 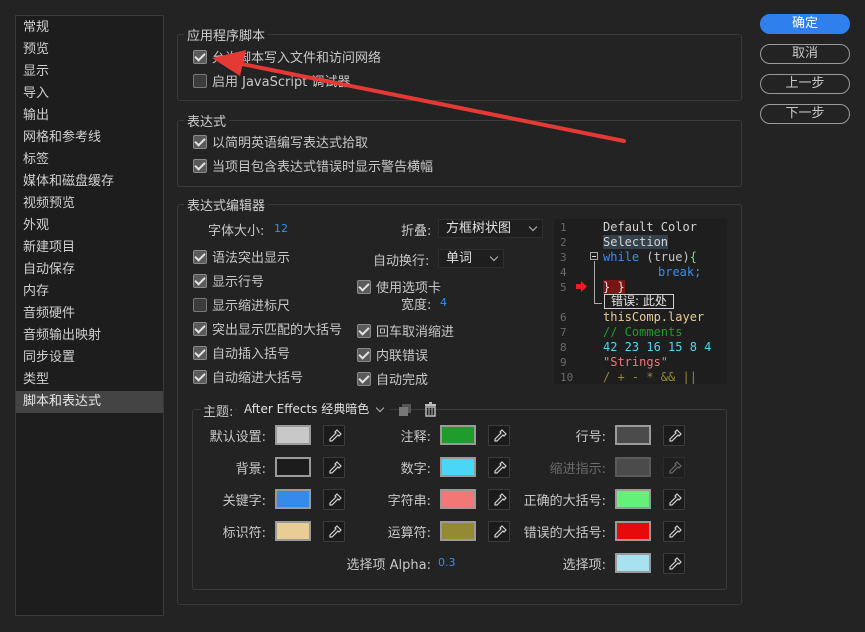 I want to click on copy-icon, so click(x=405, y=410).